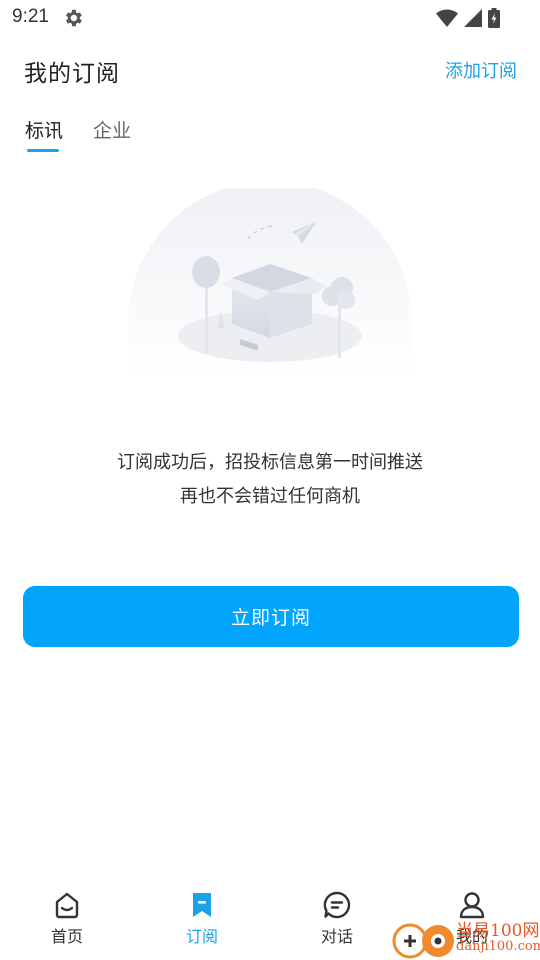 Image resolution: width=540 pixels, height=960 pixels. What do you see at coordinates (336, 936) in the screenshot?
I see `nav-chat-label: 对话` at bounding box center [336, 936].